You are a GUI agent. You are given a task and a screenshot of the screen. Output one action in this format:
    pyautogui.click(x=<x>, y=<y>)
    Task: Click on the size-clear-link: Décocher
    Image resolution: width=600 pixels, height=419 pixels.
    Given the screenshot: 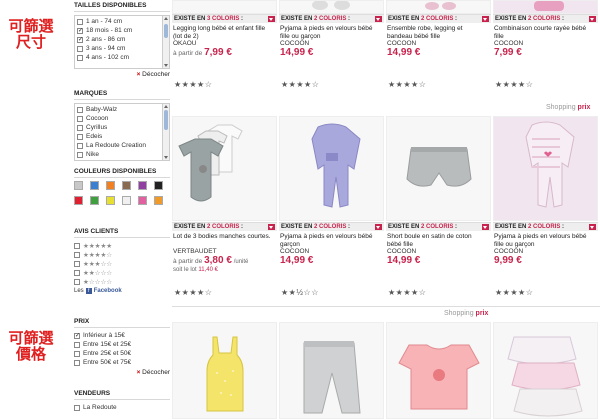 What is the action you would take?
    pyautogui.click(x=122, y=74)
    